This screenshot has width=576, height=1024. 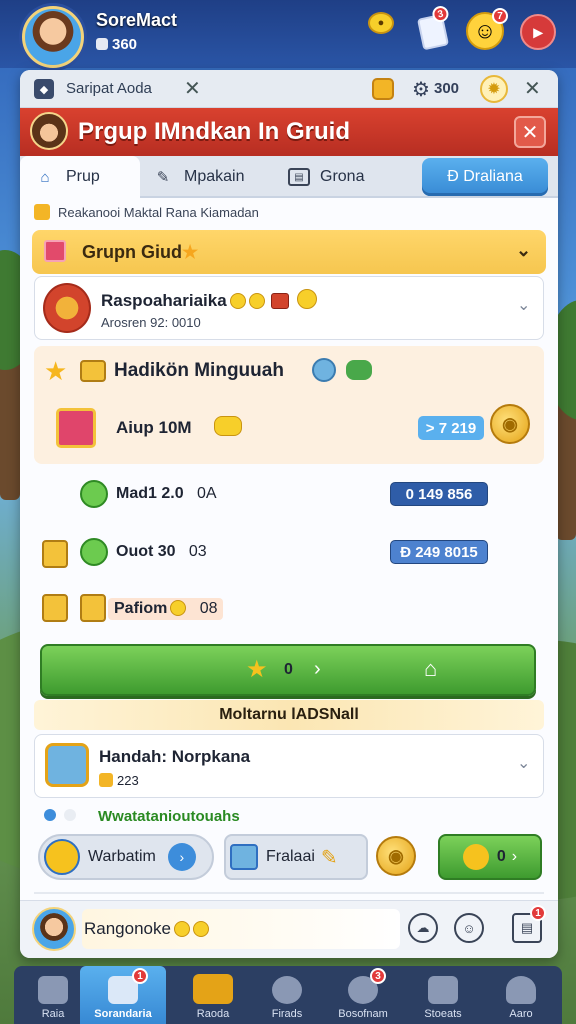 I want to click on subtitle-text: Reakanooi Maktal Rana Kiamadan, so click(x=158, y=212).